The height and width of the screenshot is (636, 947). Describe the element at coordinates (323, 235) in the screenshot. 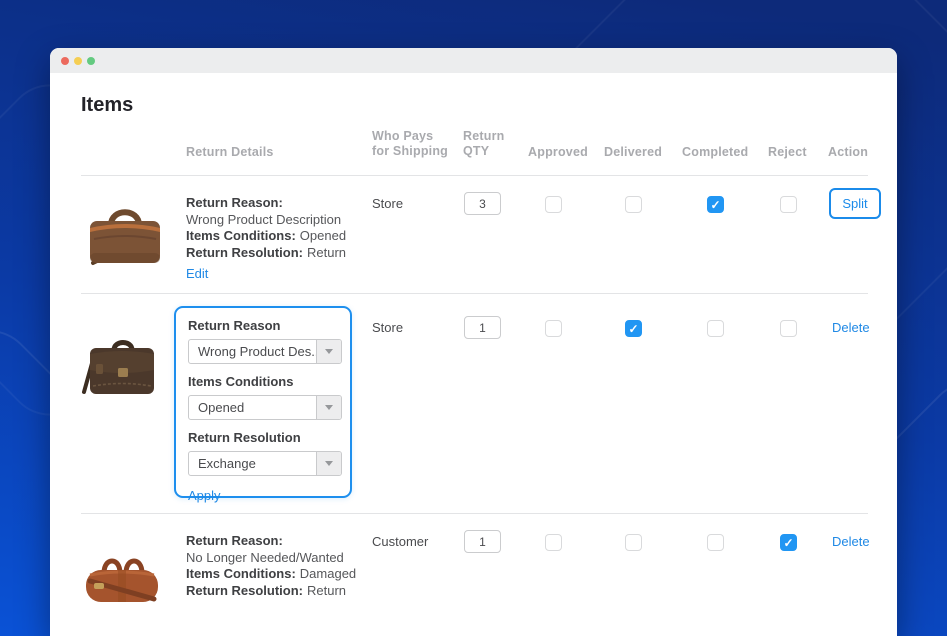

I see `items-conditions-value: Opened` at that location.